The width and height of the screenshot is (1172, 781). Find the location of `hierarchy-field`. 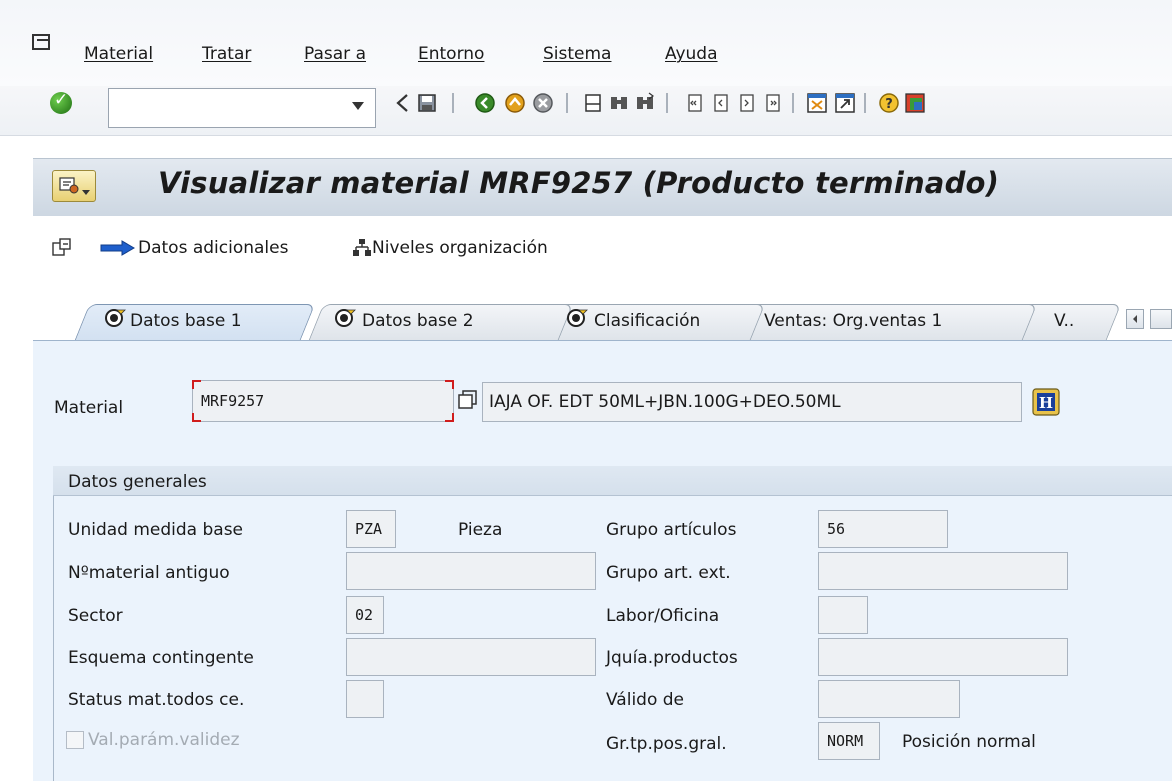

hierarchy-field is located at coordinates (943, 657).